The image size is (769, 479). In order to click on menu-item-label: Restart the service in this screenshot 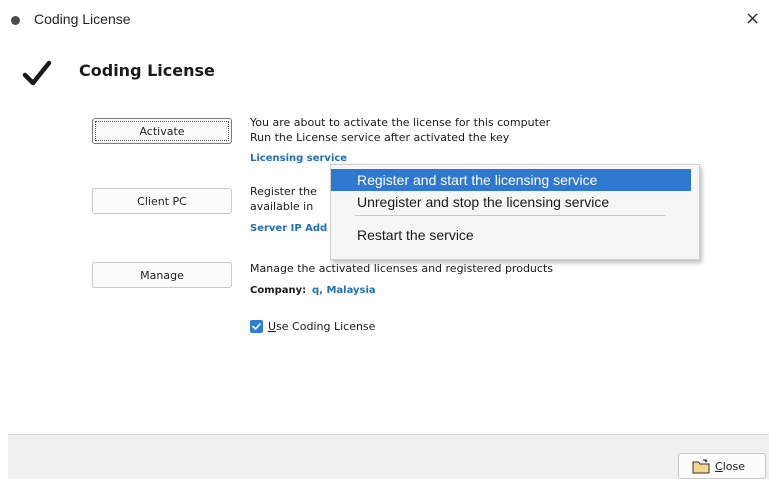, I will do `click(415, 235)`.